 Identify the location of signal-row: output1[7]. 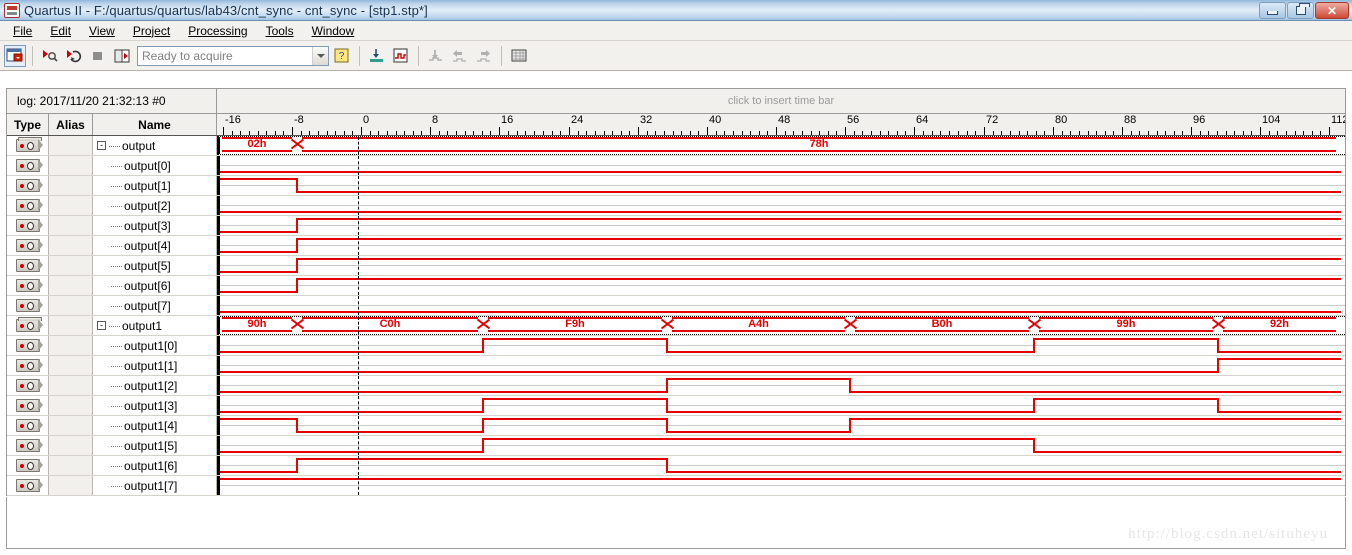
(676, 486).